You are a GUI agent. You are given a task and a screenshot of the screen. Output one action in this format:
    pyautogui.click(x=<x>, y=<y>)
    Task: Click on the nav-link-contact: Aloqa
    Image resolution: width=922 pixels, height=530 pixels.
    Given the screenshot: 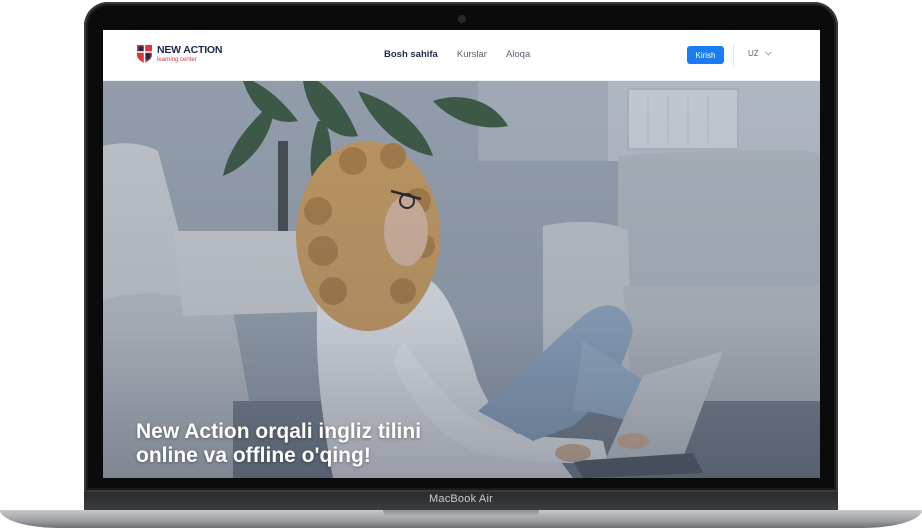 What is the action you would take?
    pyautogui.click(x=518, y=54)
    